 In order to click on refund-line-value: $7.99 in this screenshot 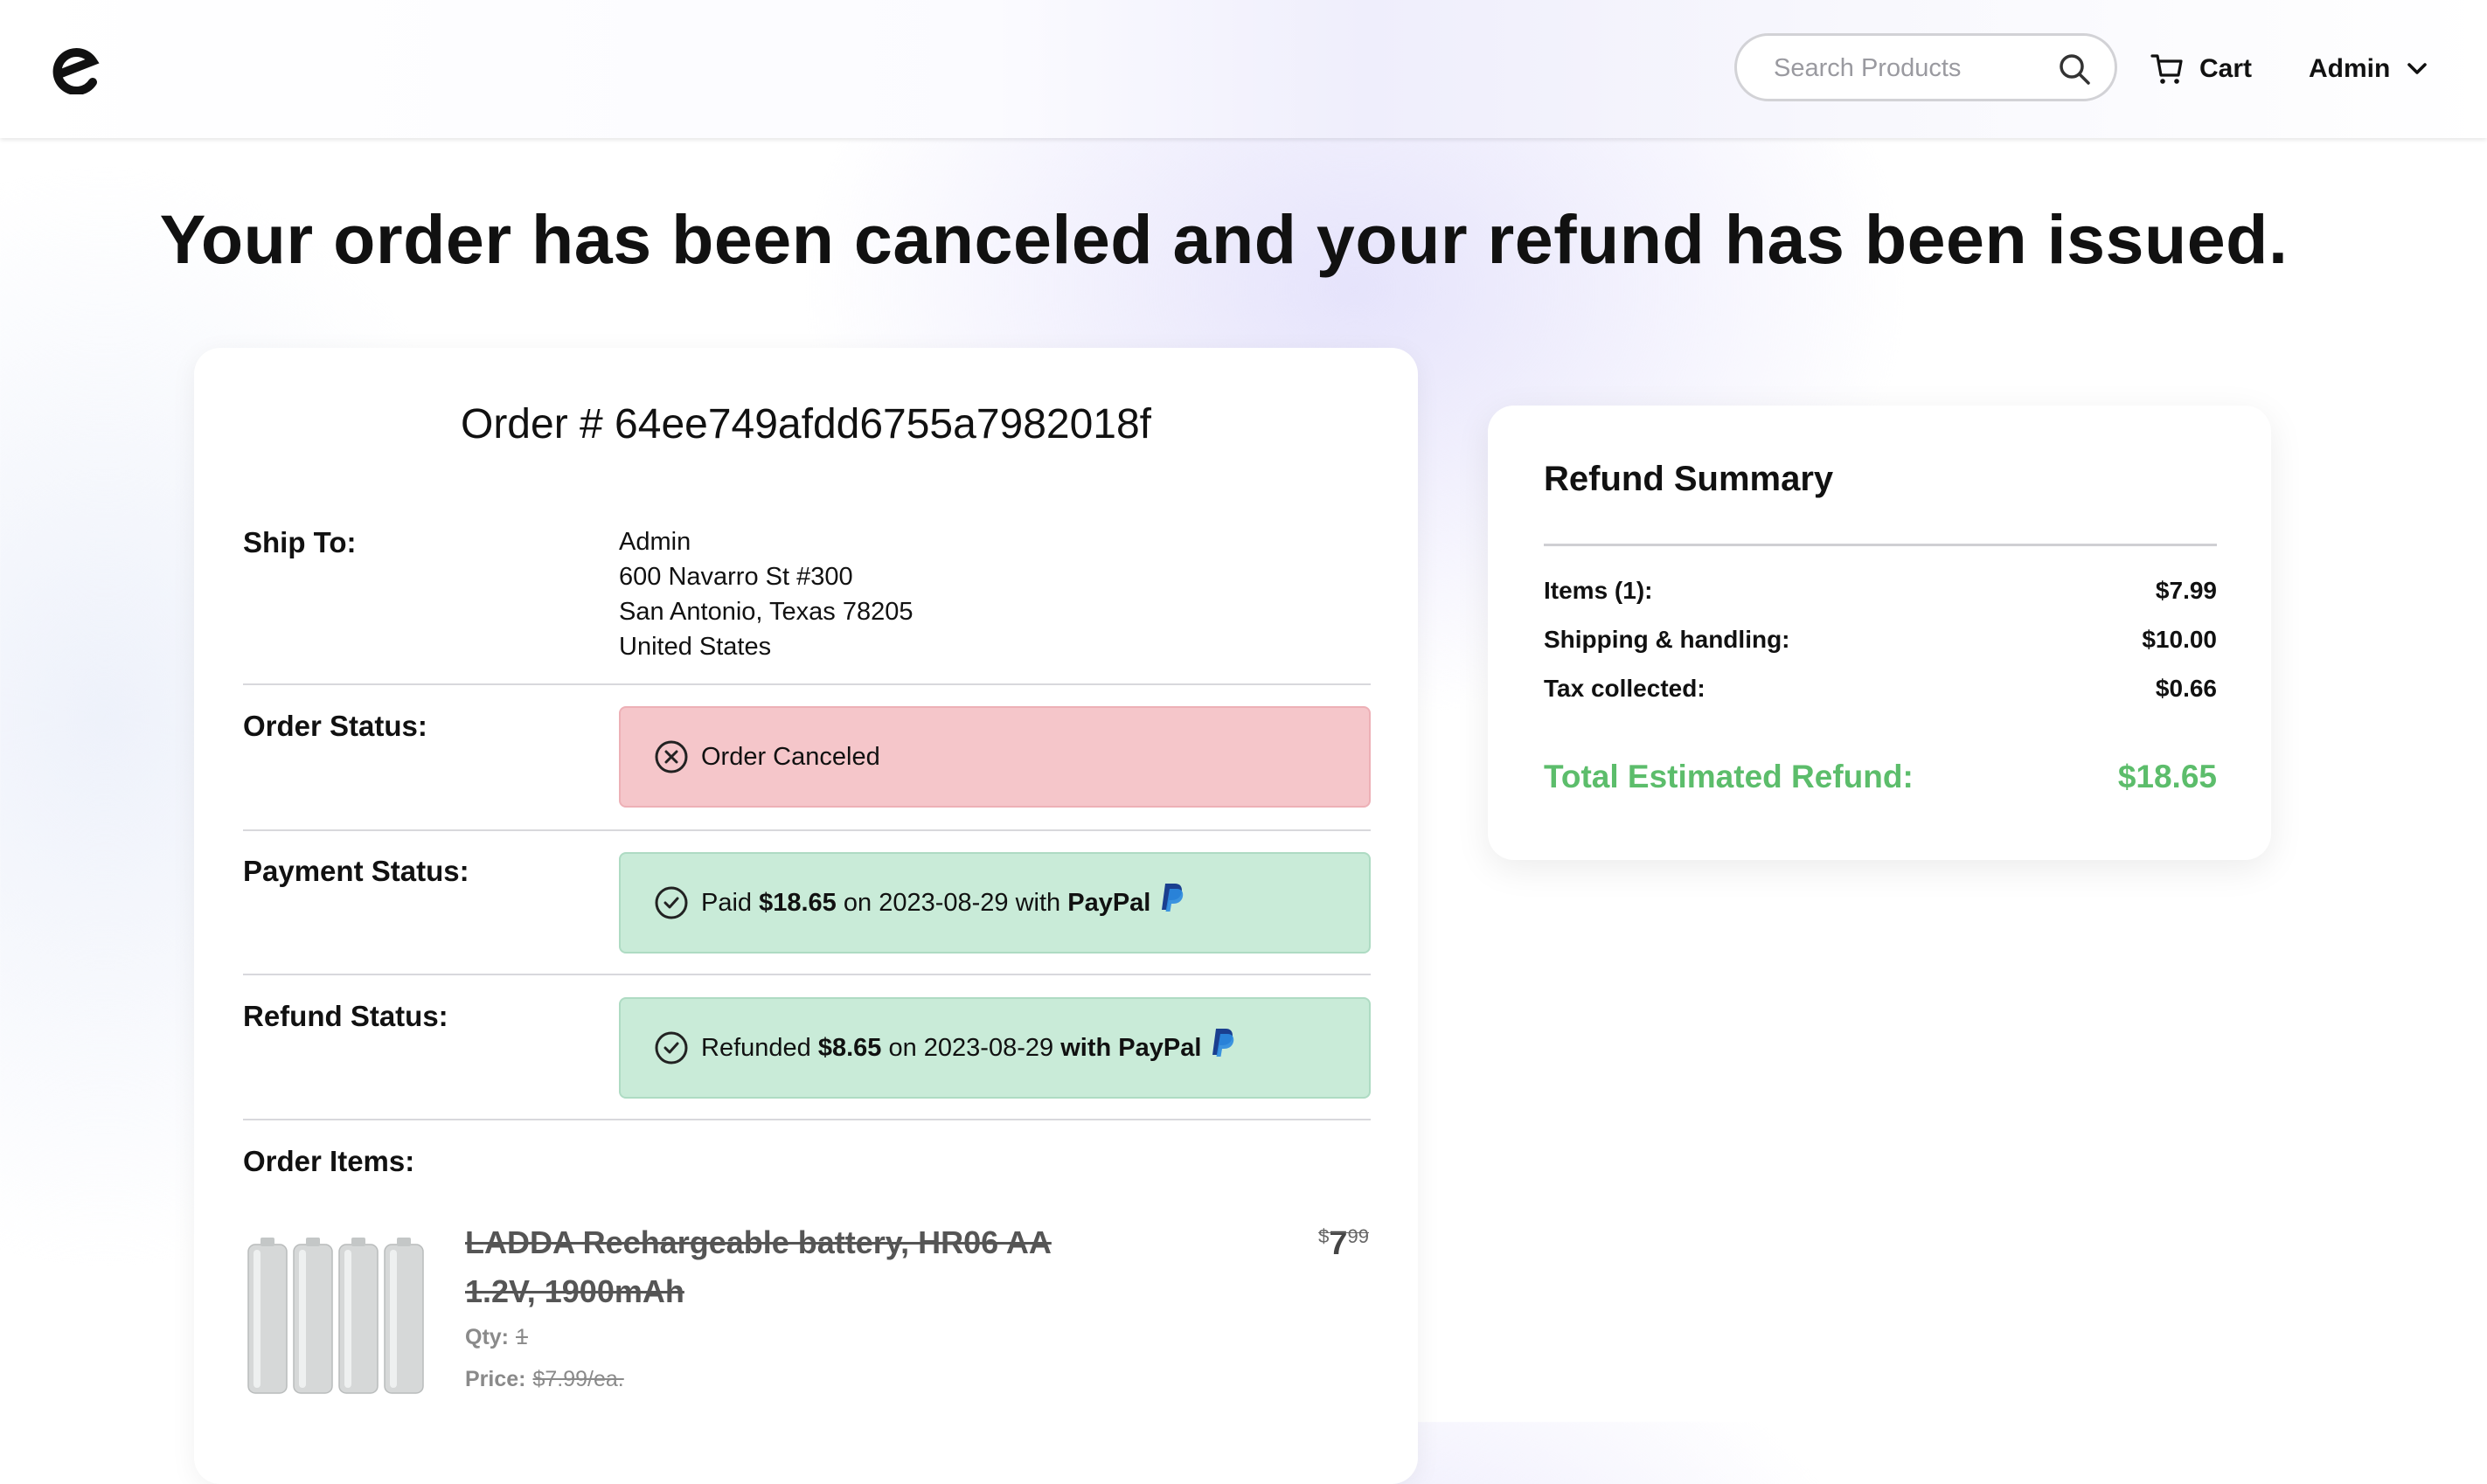, I will do `click(2186, 590)`.